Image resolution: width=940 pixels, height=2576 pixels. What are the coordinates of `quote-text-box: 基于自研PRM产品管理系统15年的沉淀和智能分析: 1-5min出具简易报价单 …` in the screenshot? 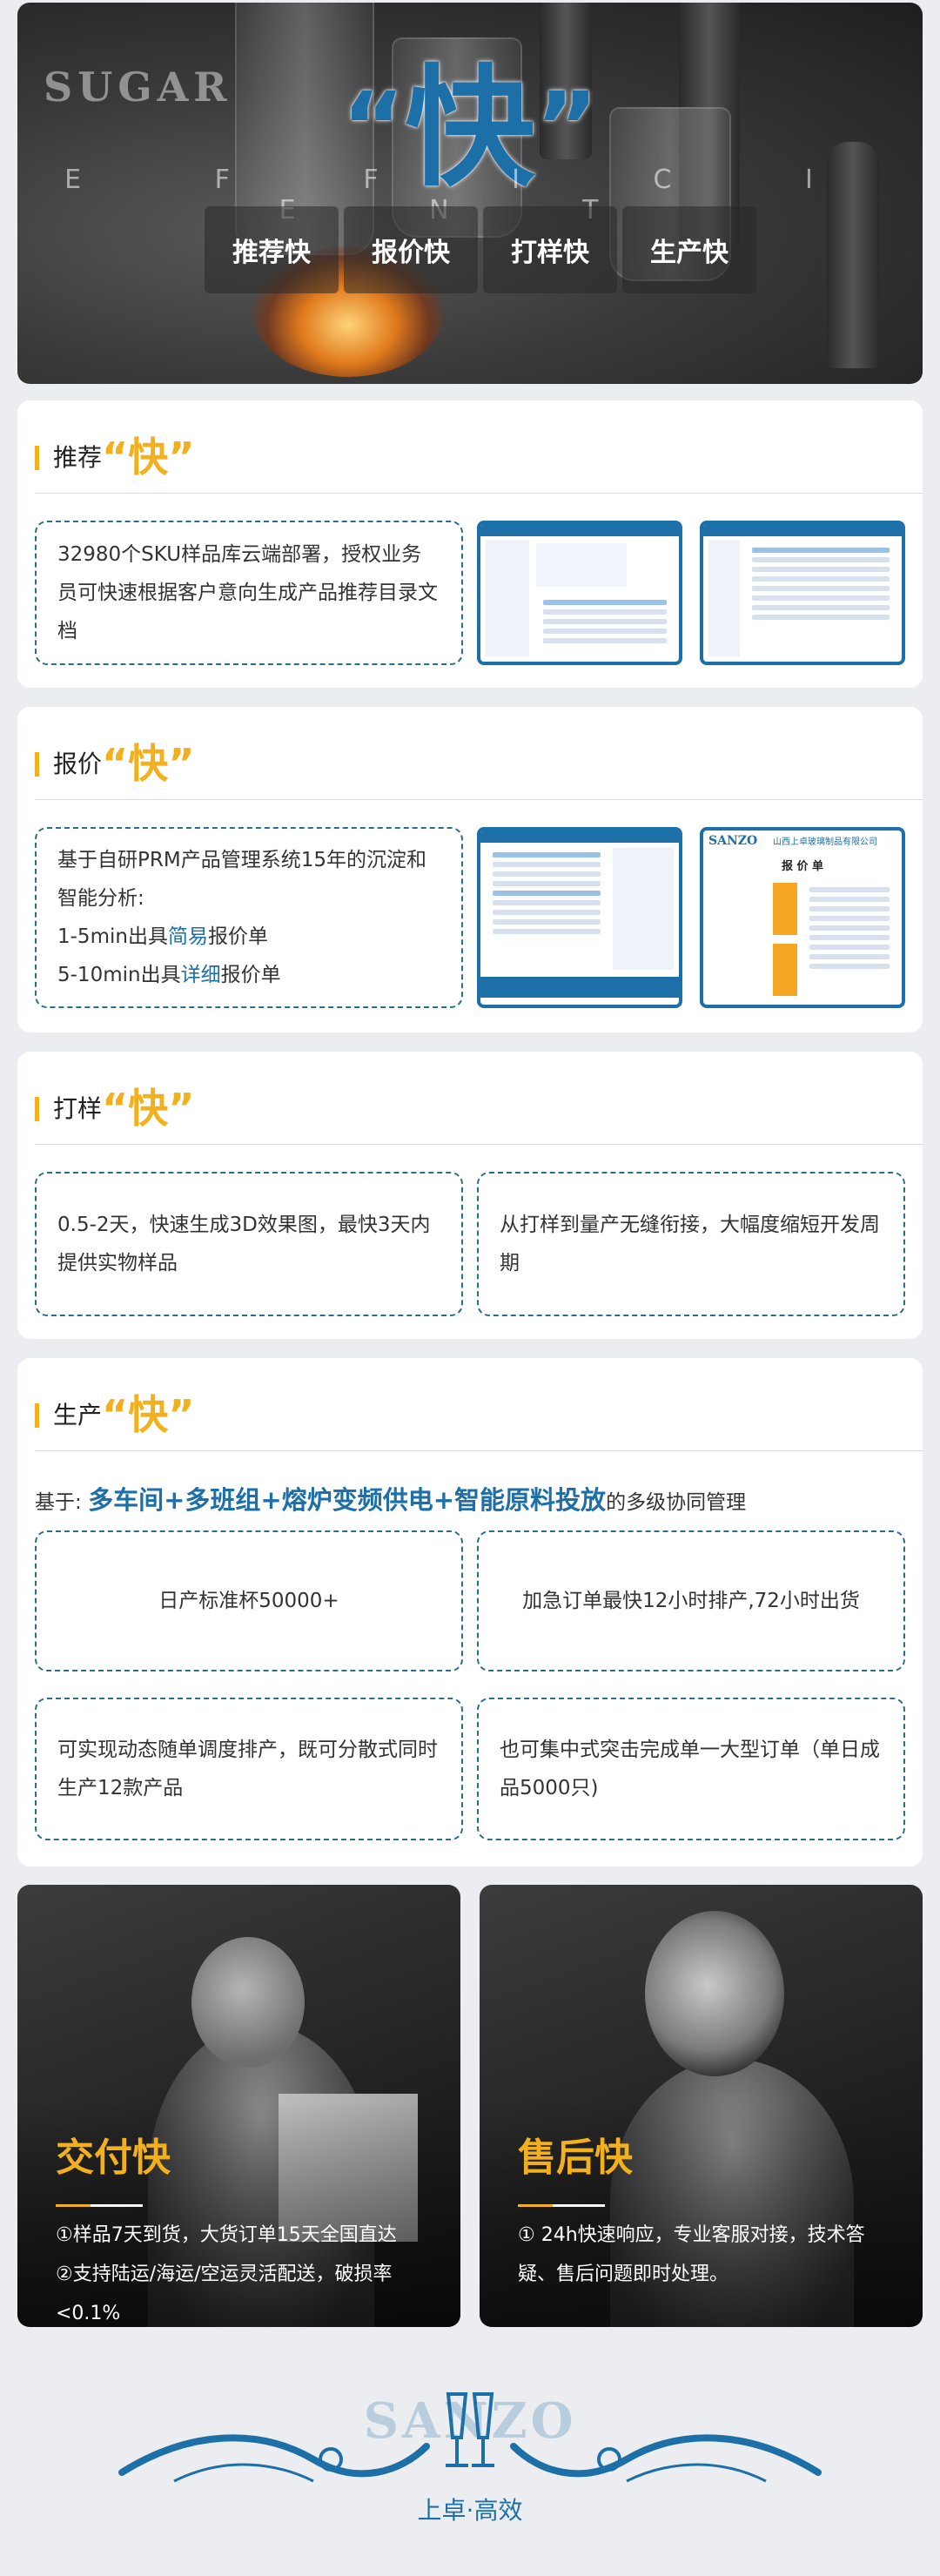 It's located at (249, 917).